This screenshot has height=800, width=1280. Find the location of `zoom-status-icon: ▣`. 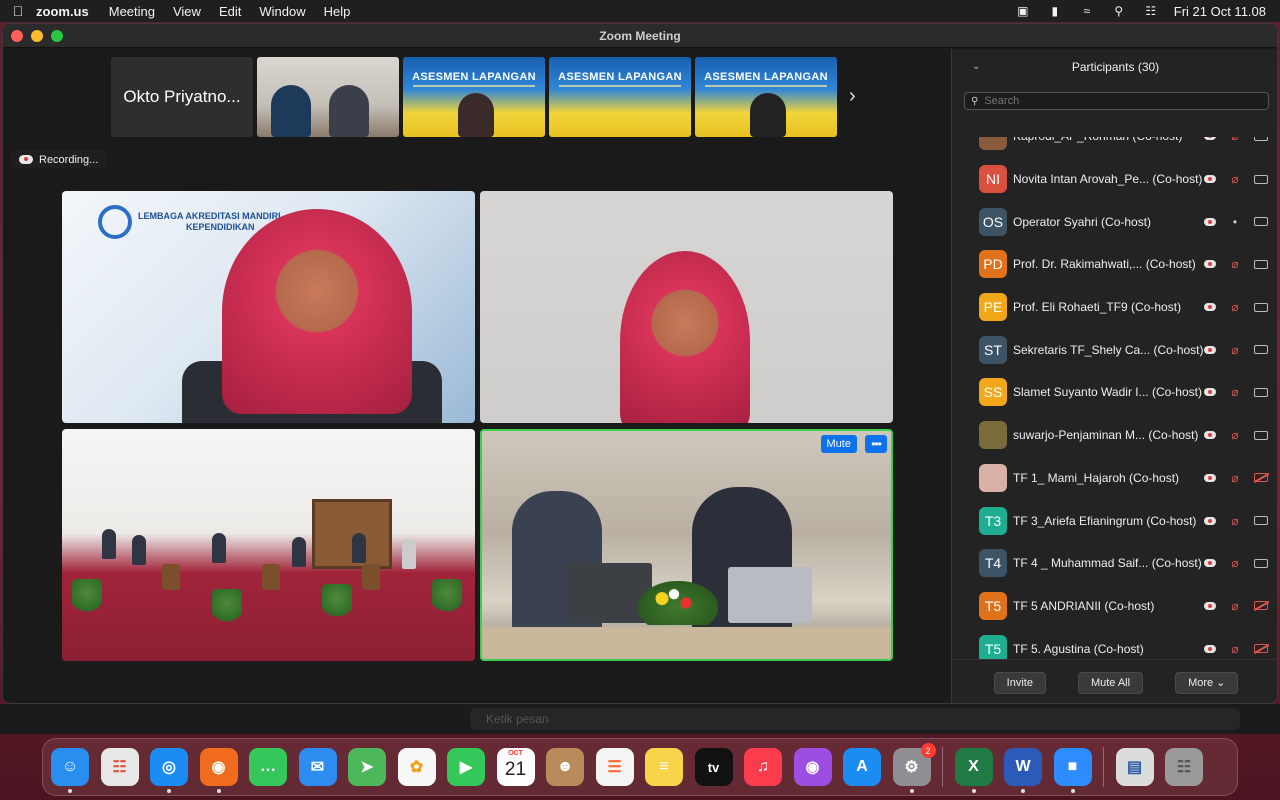

zoom-status-icon: ▣ is located at coordinates (1023, 11).